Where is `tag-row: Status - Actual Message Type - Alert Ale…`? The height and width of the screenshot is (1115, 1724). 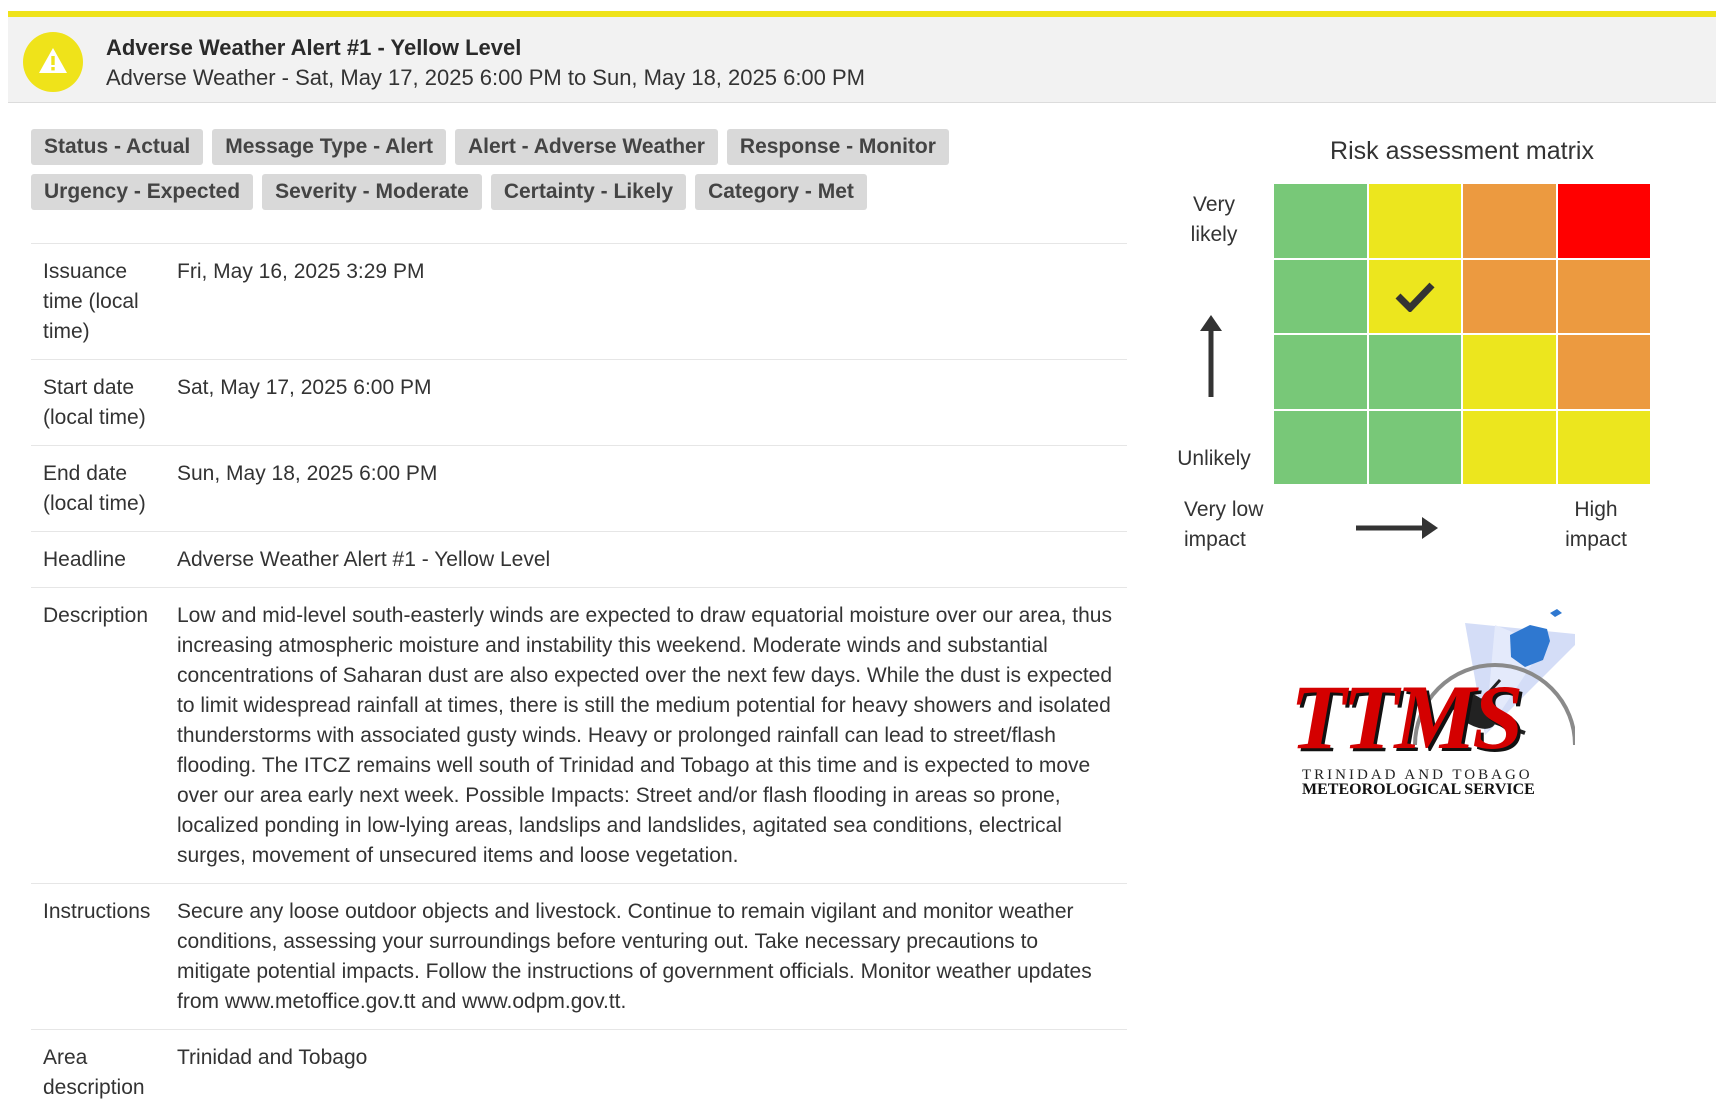
tag-row: Status - Actual Message Type - Alert Ale… is located at coordinates (581, 147).